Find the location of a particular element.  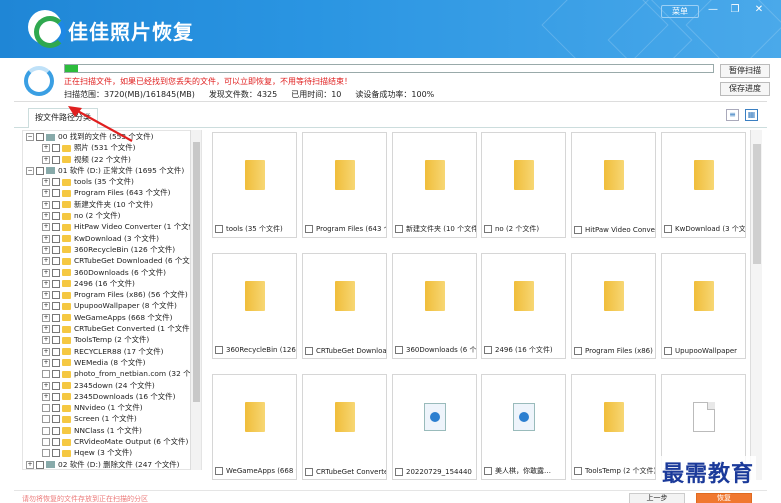

tree-item: photo_from_netbian.com (32 个文件) is located at coordinates (112, 373).